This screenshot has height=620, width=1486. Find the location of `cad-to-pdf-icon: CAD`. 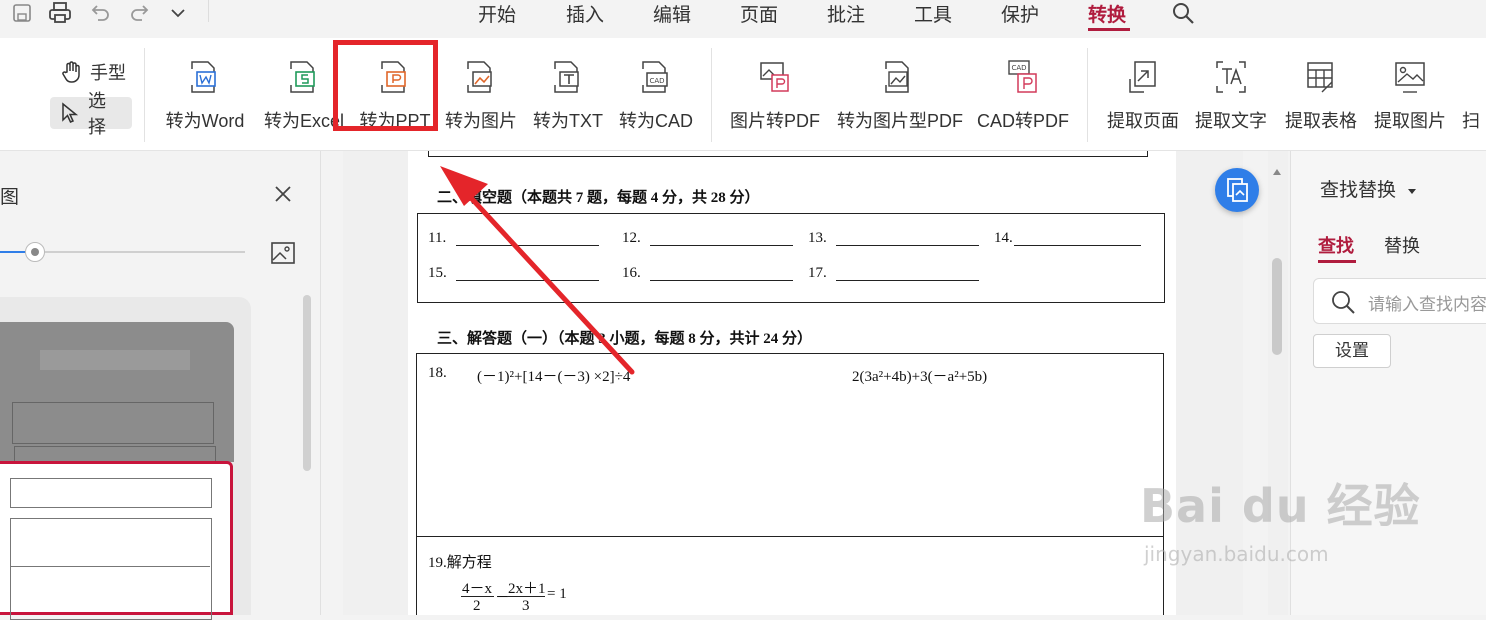

cad-to-pdf-icon: CAD is located at coordinates (1022, 76).